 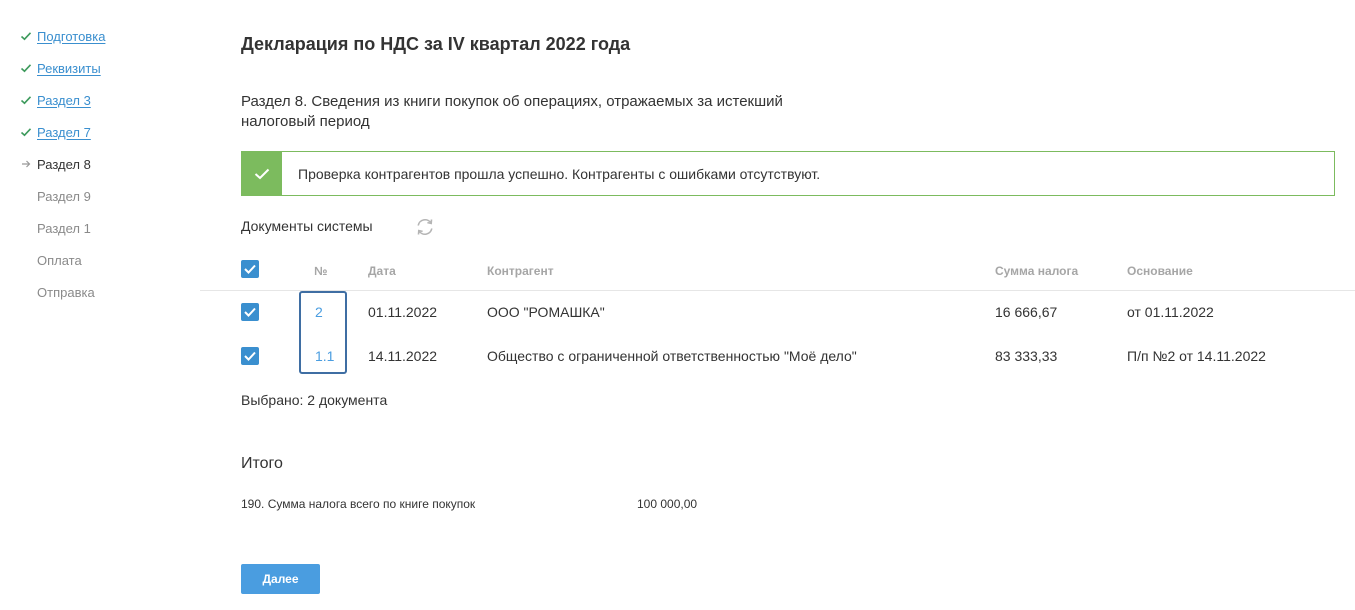 I want to click on column-header-date: Дата, so click(x=382, y=271).